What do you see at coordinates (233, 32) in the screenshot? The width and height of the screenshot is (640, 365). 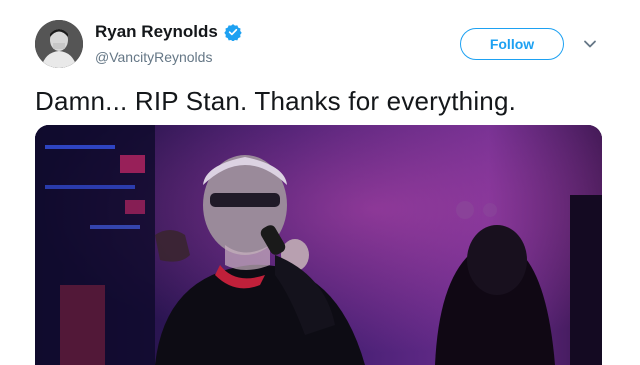 I see `verified-badge-icon` at bounding box center [233, 32].